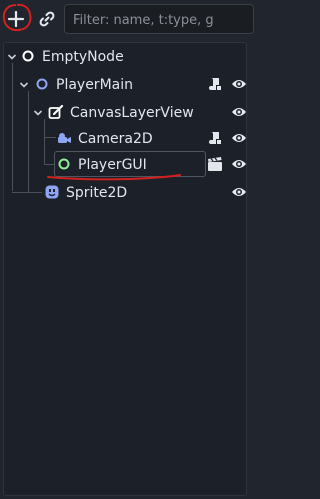 This screenshot has height=499, width=320. Describe the element at coordinates (215, 164) in the screenshot. I see `open-scene-icon` at that location.